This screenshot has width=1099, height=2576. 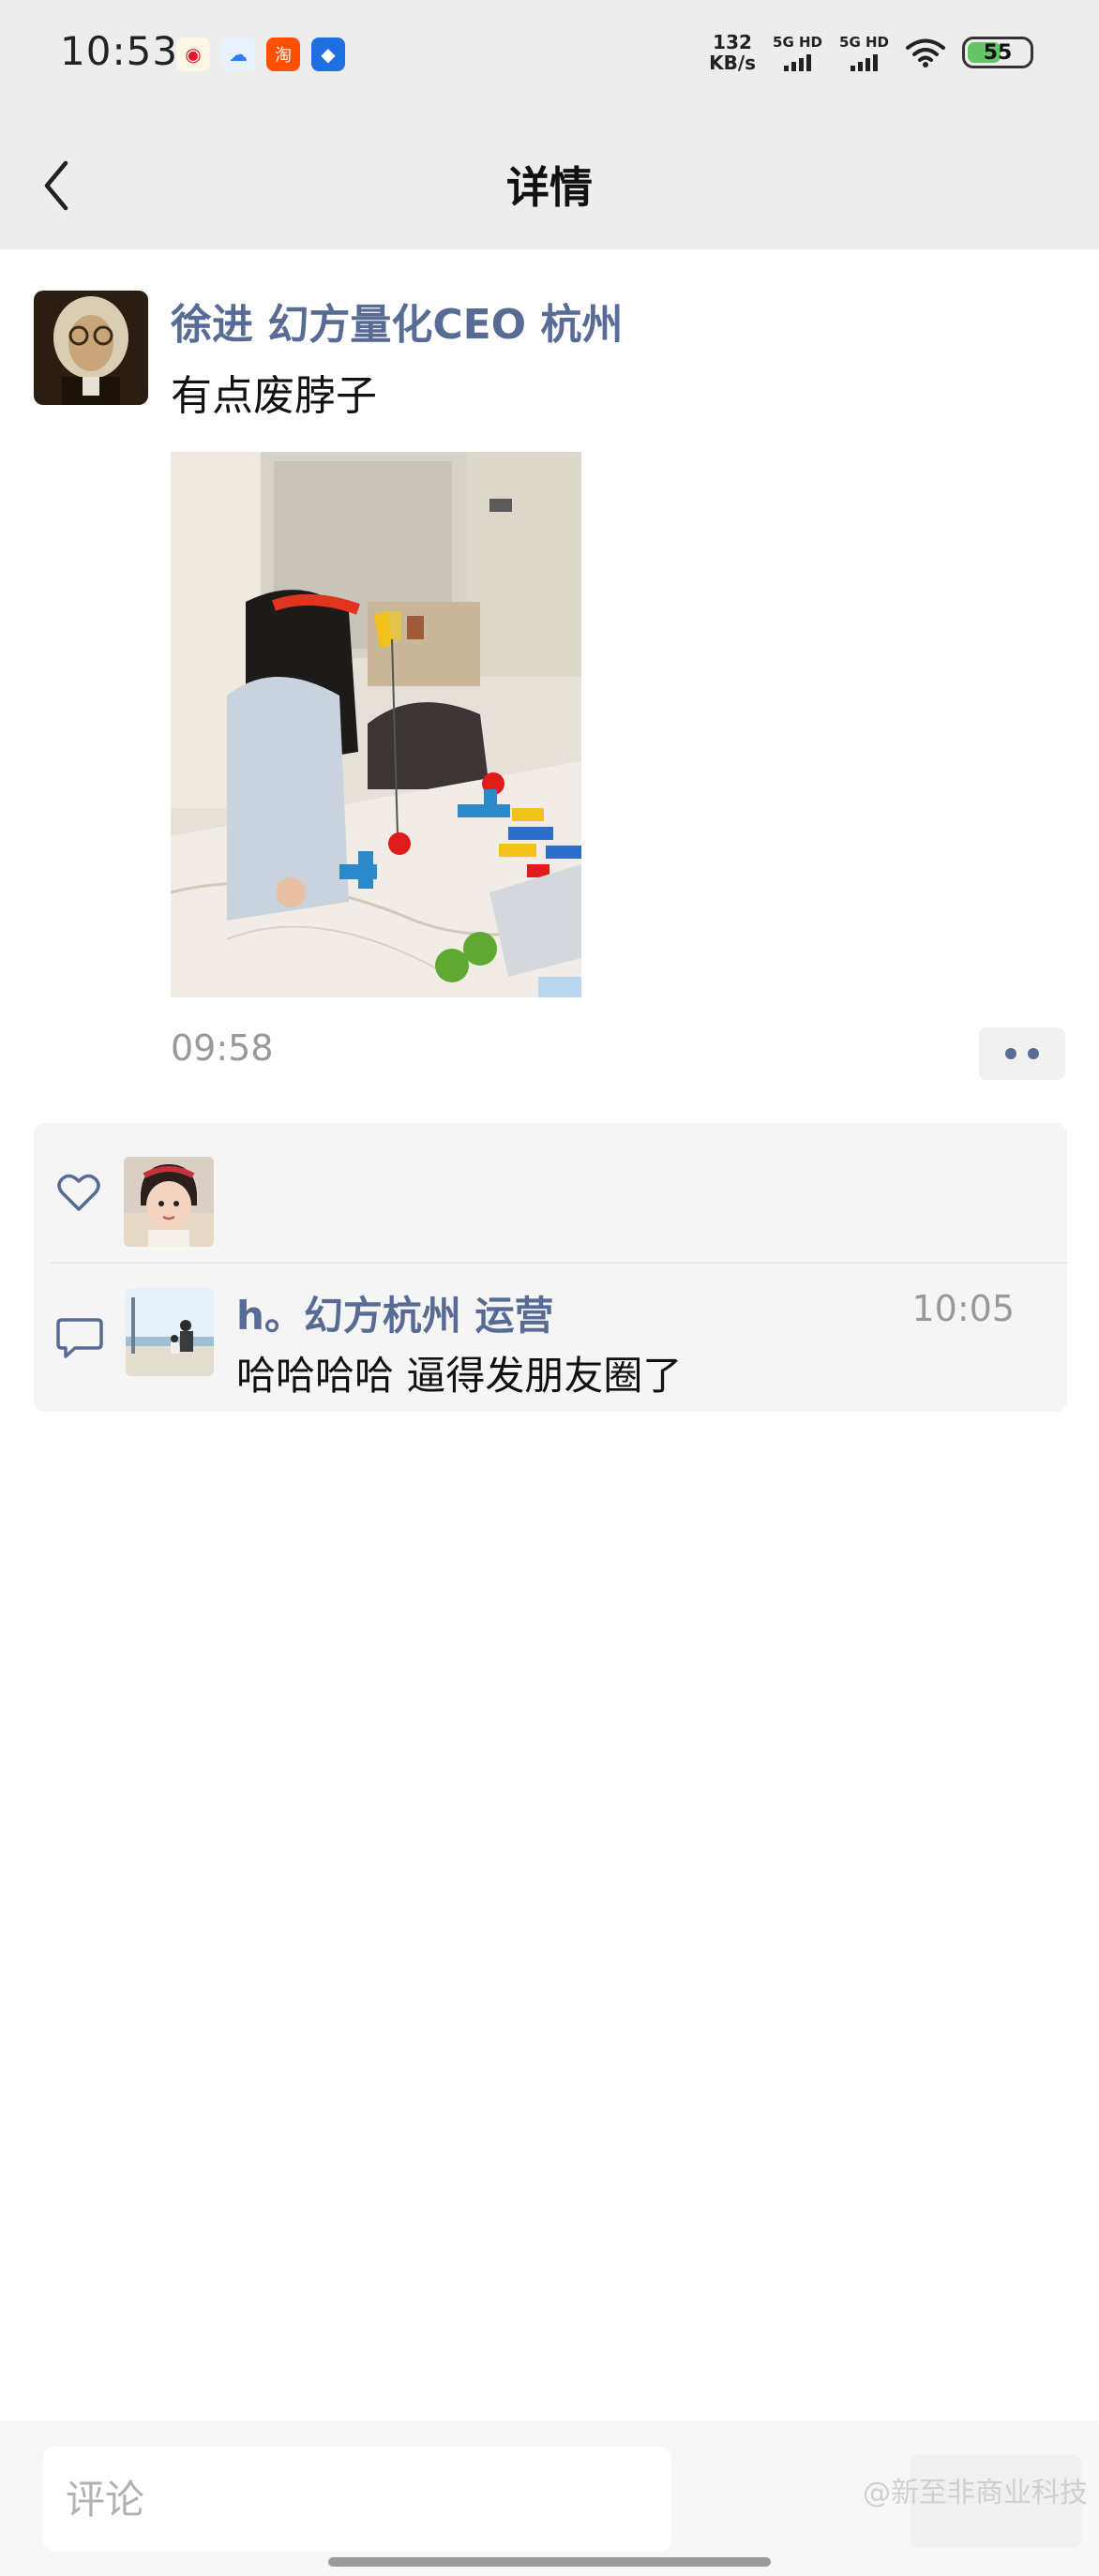 I want to click on app-robot-icon: ◆, so click(x=328, y=54).